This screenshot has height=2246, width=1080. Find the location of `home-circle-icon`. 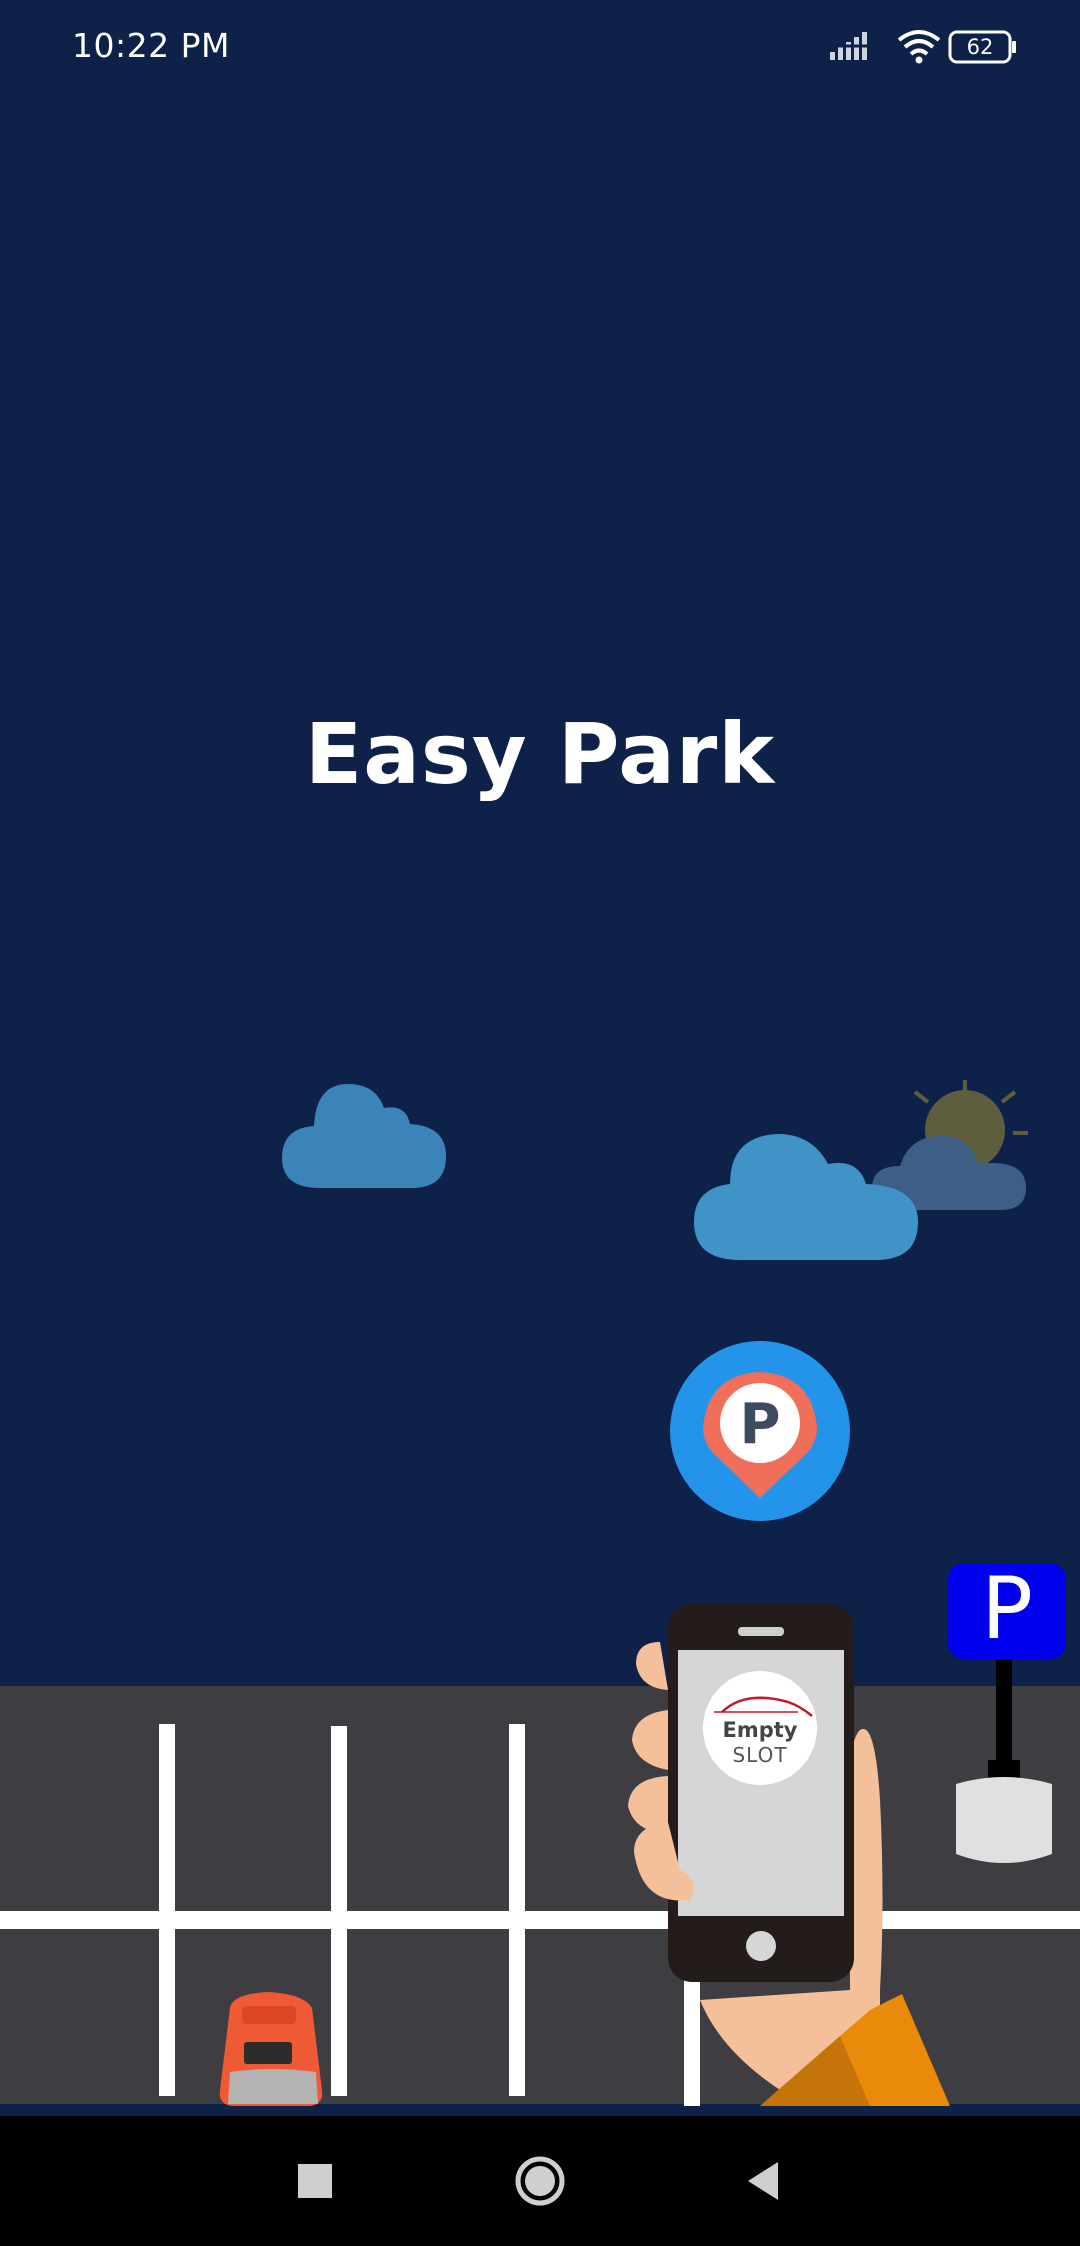

home-circle-icon is located at coordinates (540, 2181).